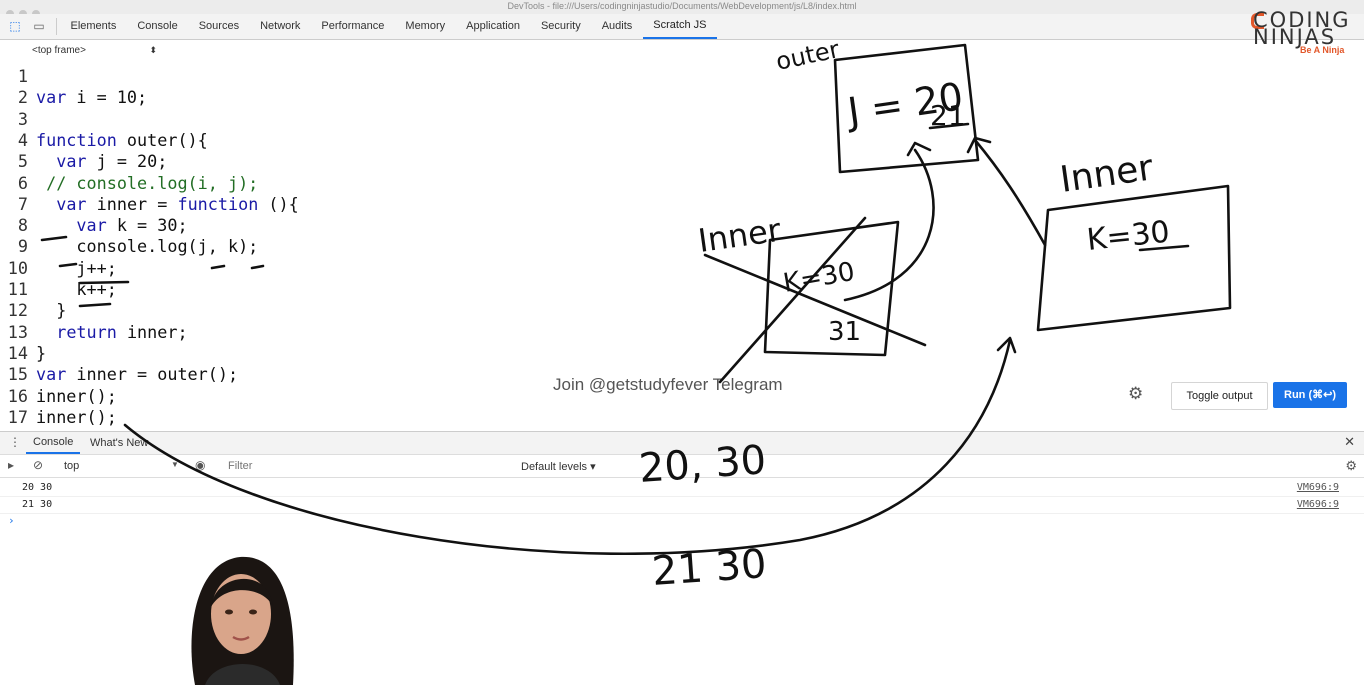 Image resolution: width=1364 pixels, height=685 pixels. Describe the element at coordinates (91, 97) in the screenshot. I see `code-text: var i = 10;` at that location.